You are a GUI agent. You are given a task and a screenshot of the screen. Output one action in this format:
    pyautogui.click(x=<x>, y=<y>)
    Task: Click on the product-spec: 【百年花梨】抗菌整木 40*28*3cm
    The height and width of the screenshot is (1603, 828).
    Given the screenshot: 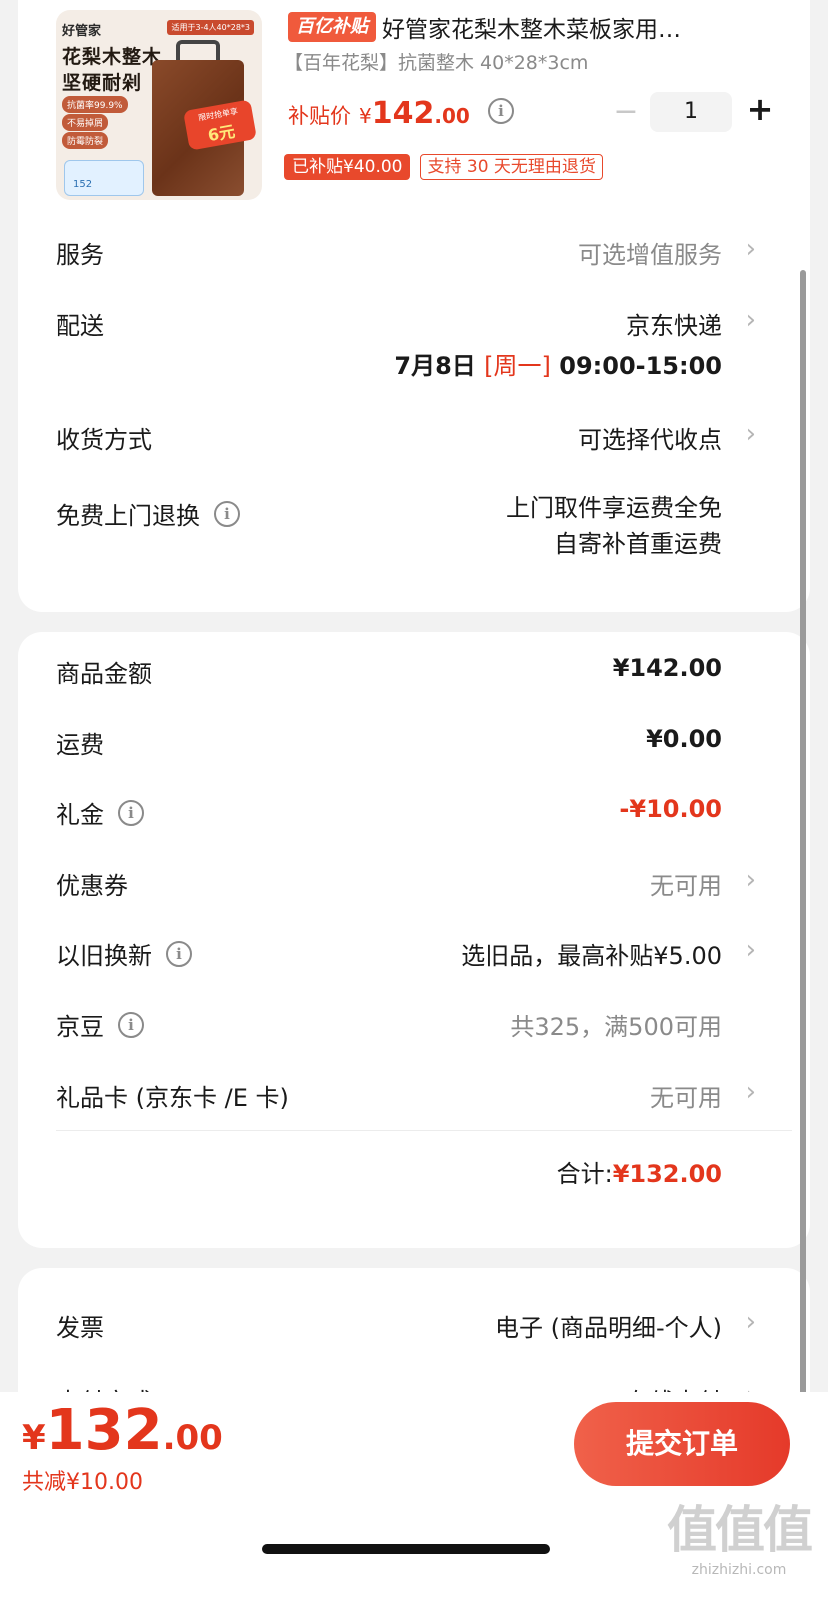 What is the action you would take?
    pyautogui.click(x=436, y=61)
    